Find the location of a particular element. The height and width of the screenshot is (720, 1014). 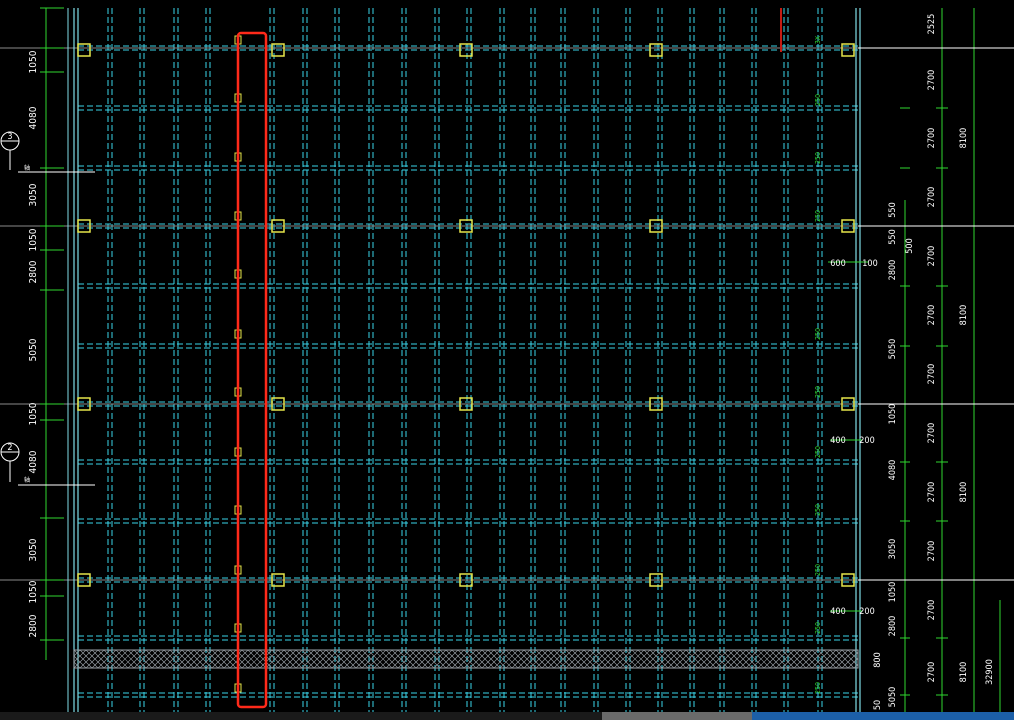

left-dim-5: 2800 is located at coordinates (33, 271).